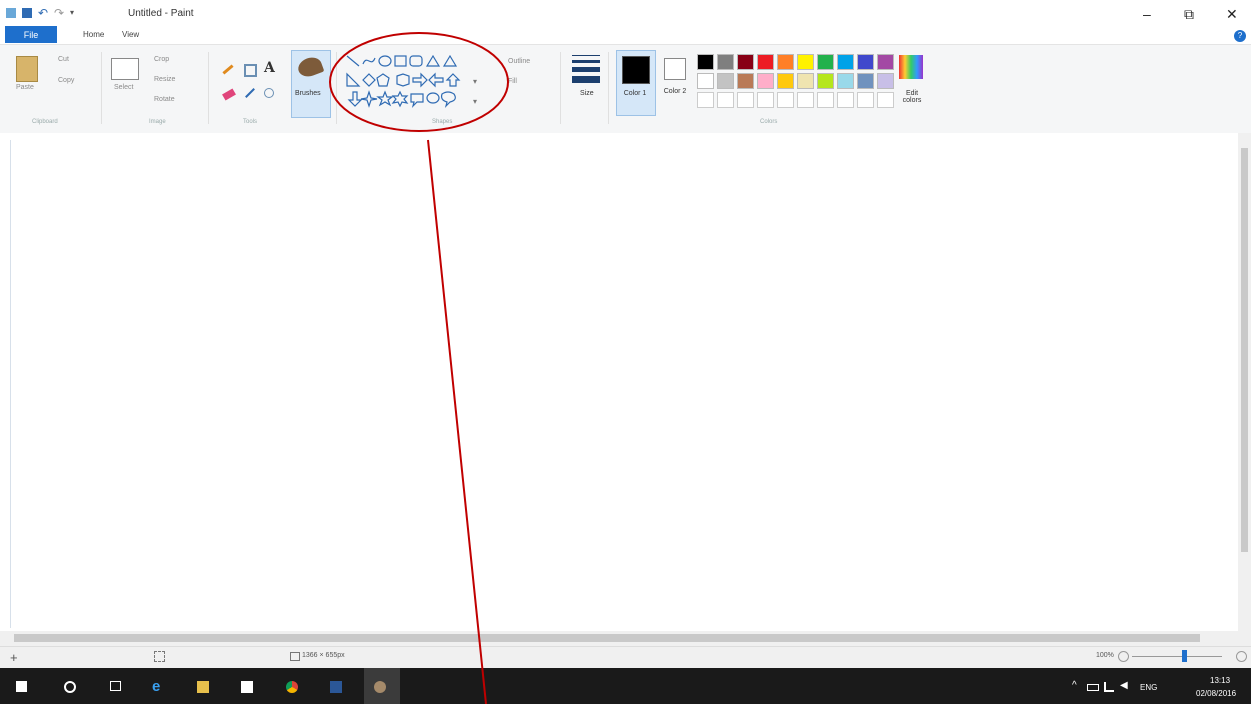 Image resolution: width=1251 pixels, height=704 pixels. Describe the element at coordinates (247, 687) in the screenshot. I see `store-icon` at that location.